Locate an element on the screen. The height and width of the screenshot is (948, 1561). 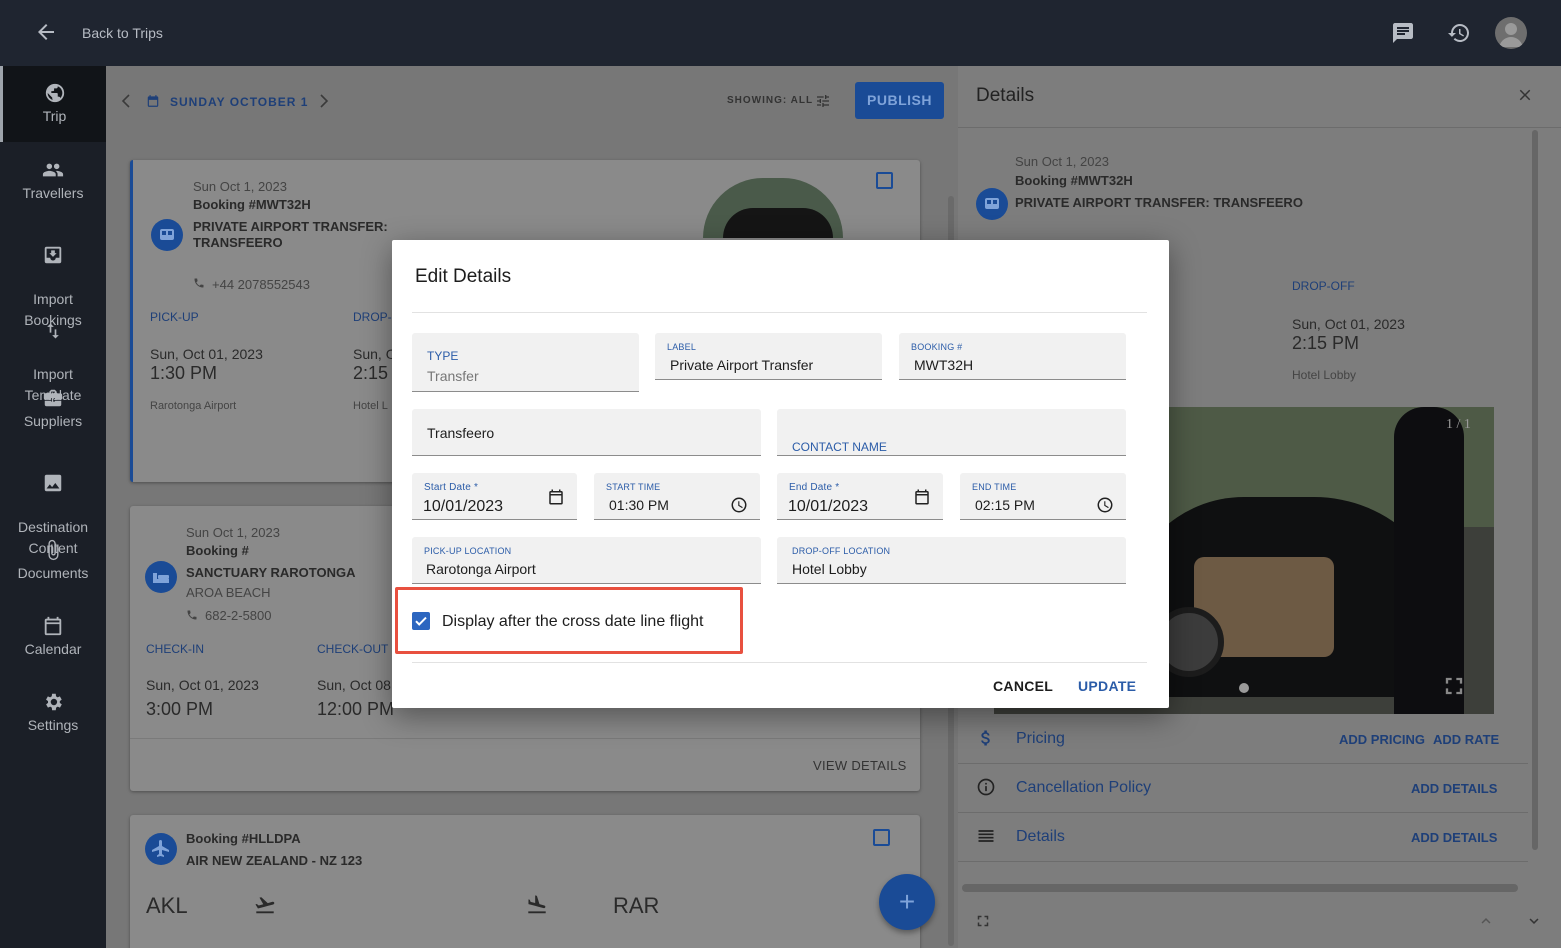
close-icon is located at coordinates (1525, 95).